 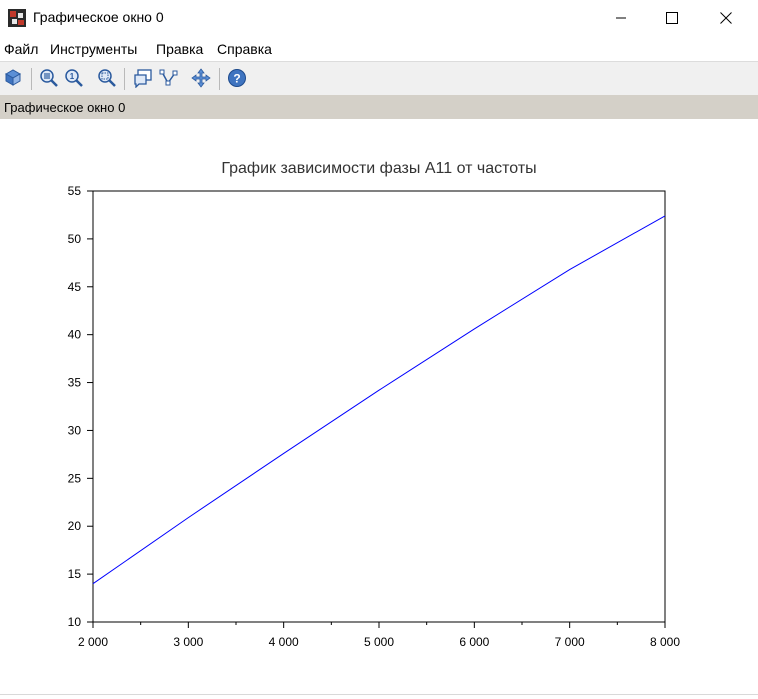 What do you see at coordinates (379, 78) in the screenshot?
I see `toolbar: 1 ?` at bounding box center [379, 78].